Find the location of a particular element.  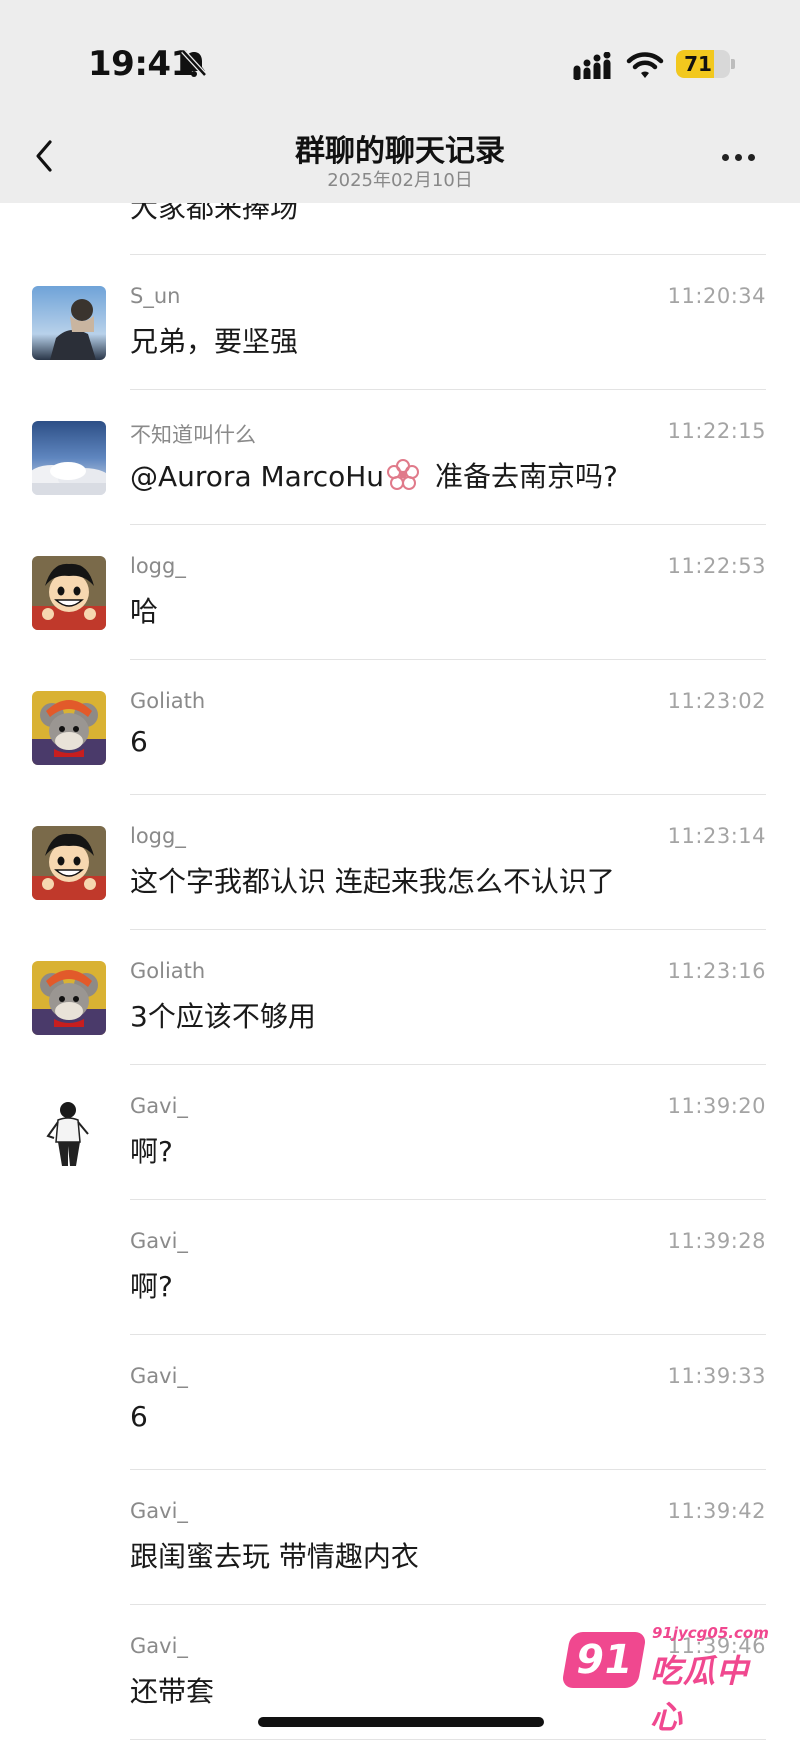

list-item: Gavi_ 11:39:33 6 is located at coordinates (400, 1401).